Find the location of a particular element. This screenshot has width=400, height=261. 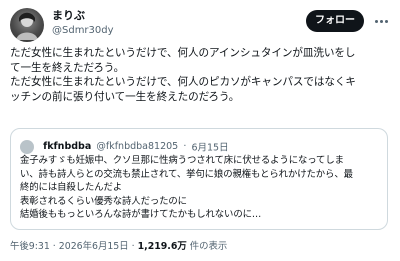

post-header: まりぶ @Sdmr30dy フォロー is located at coordinates (200, 26).